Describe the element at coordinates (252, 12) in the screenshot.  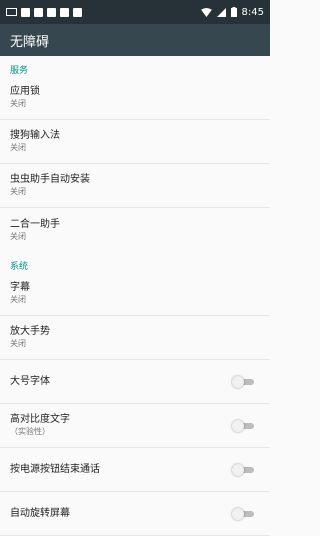
I see `status-time: 8:45` at that location.